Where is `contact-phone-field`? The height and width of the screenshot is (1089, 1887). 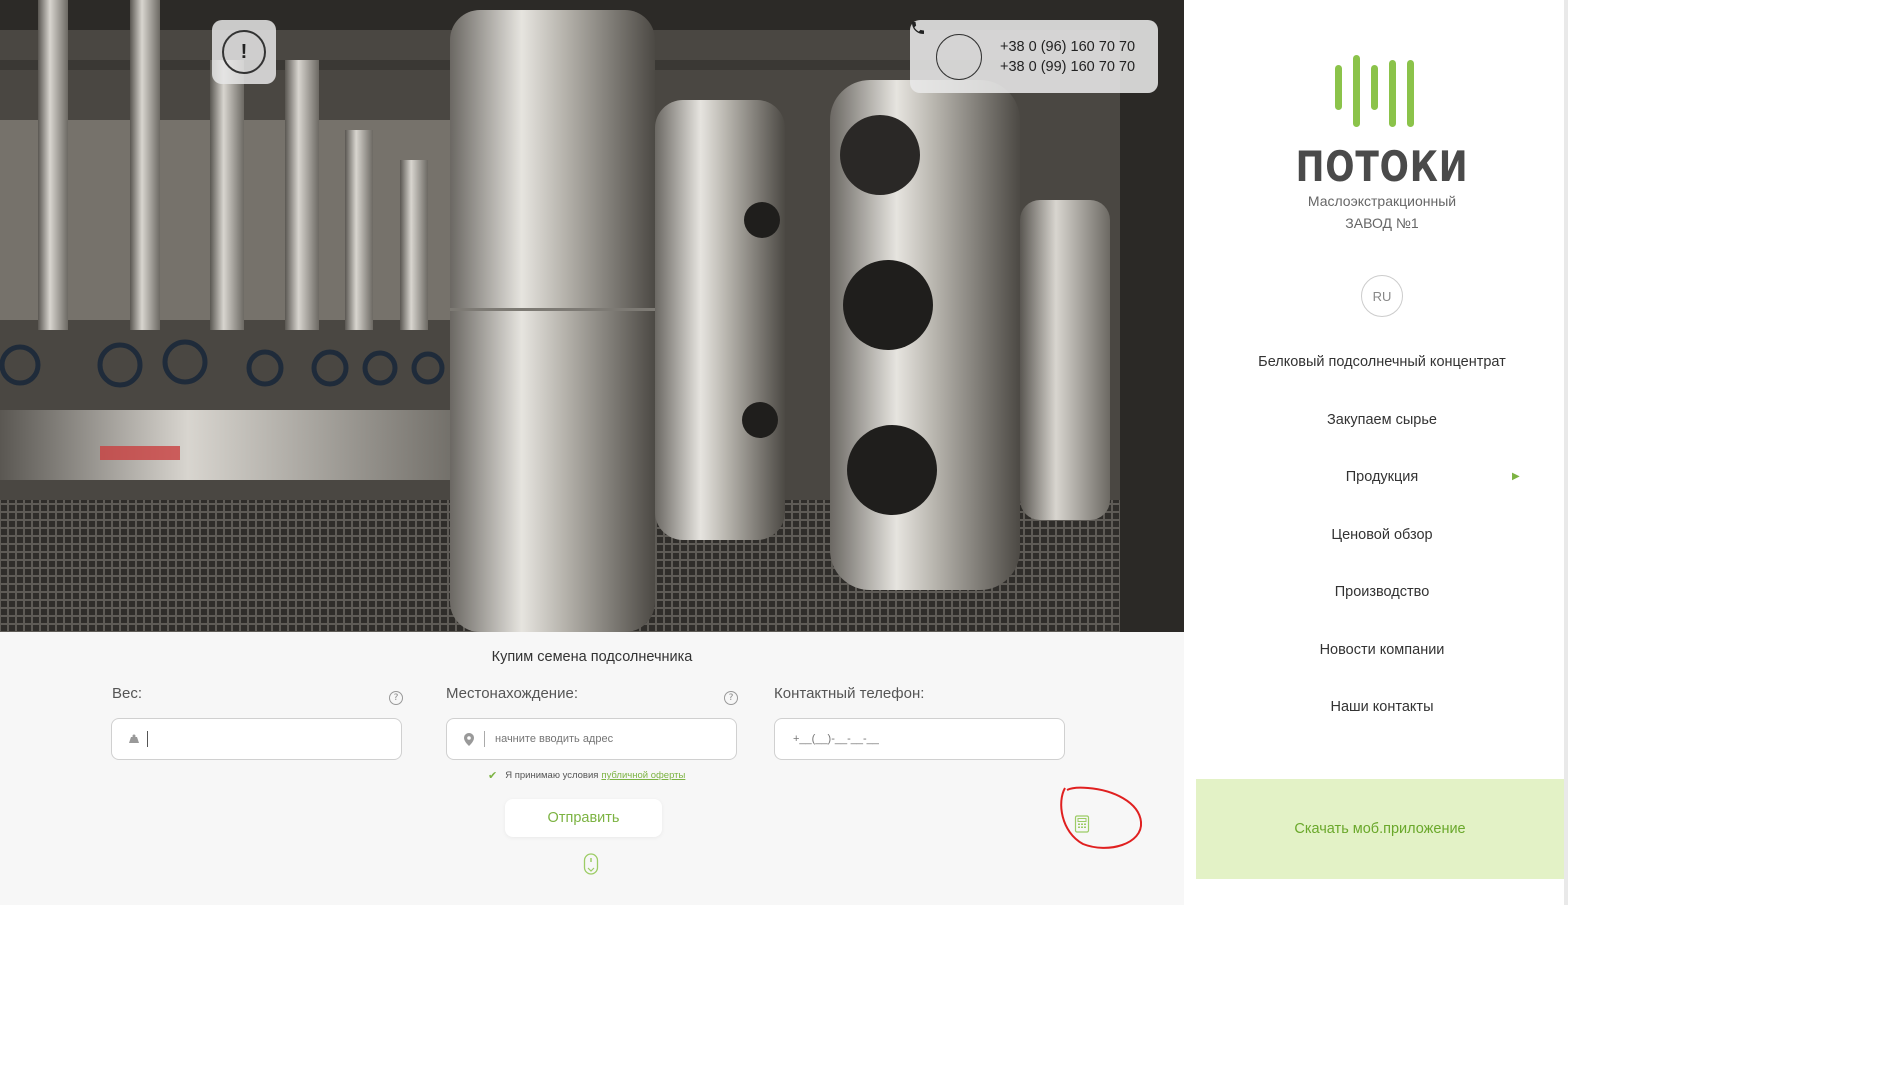
contact-phone-field is located at coordinates (919, 739).